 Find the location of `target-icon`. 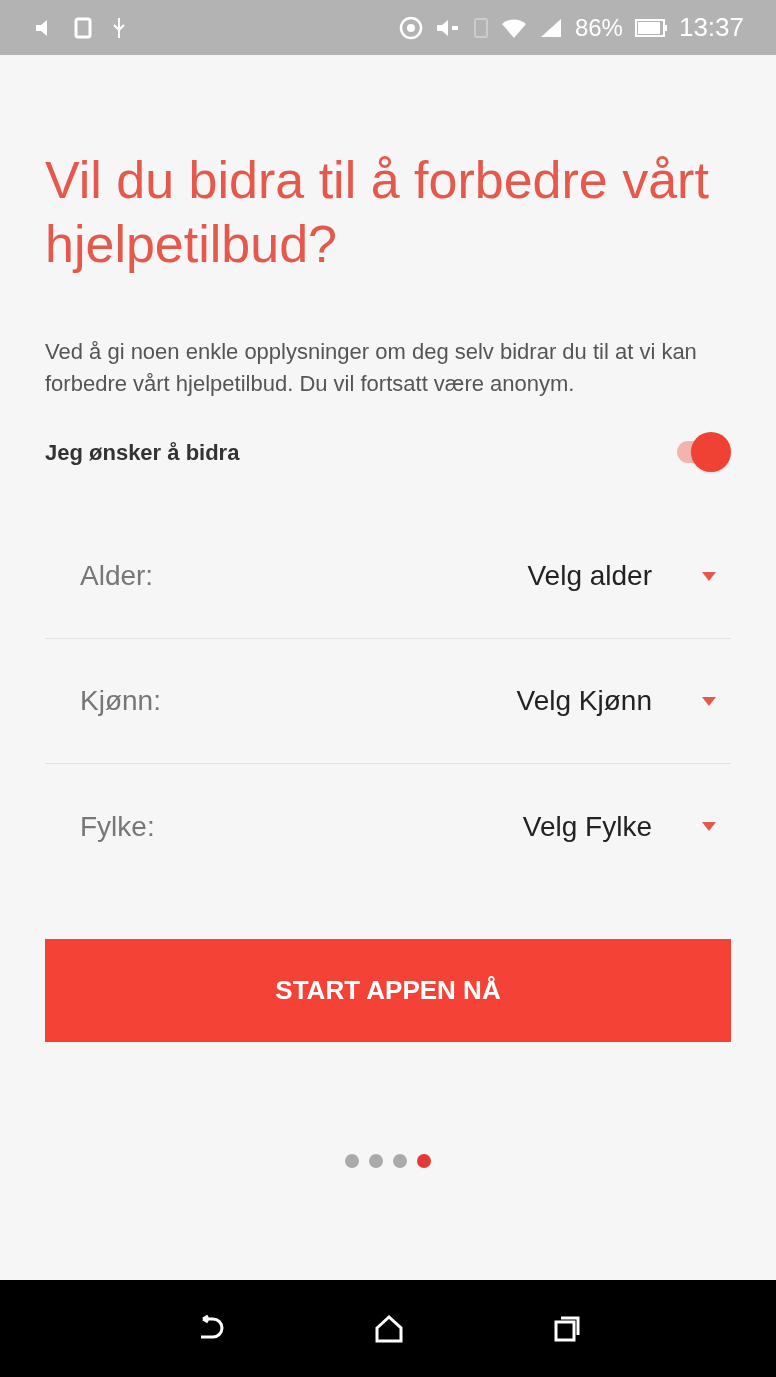

target-icon is located at coordinates (410, 27).